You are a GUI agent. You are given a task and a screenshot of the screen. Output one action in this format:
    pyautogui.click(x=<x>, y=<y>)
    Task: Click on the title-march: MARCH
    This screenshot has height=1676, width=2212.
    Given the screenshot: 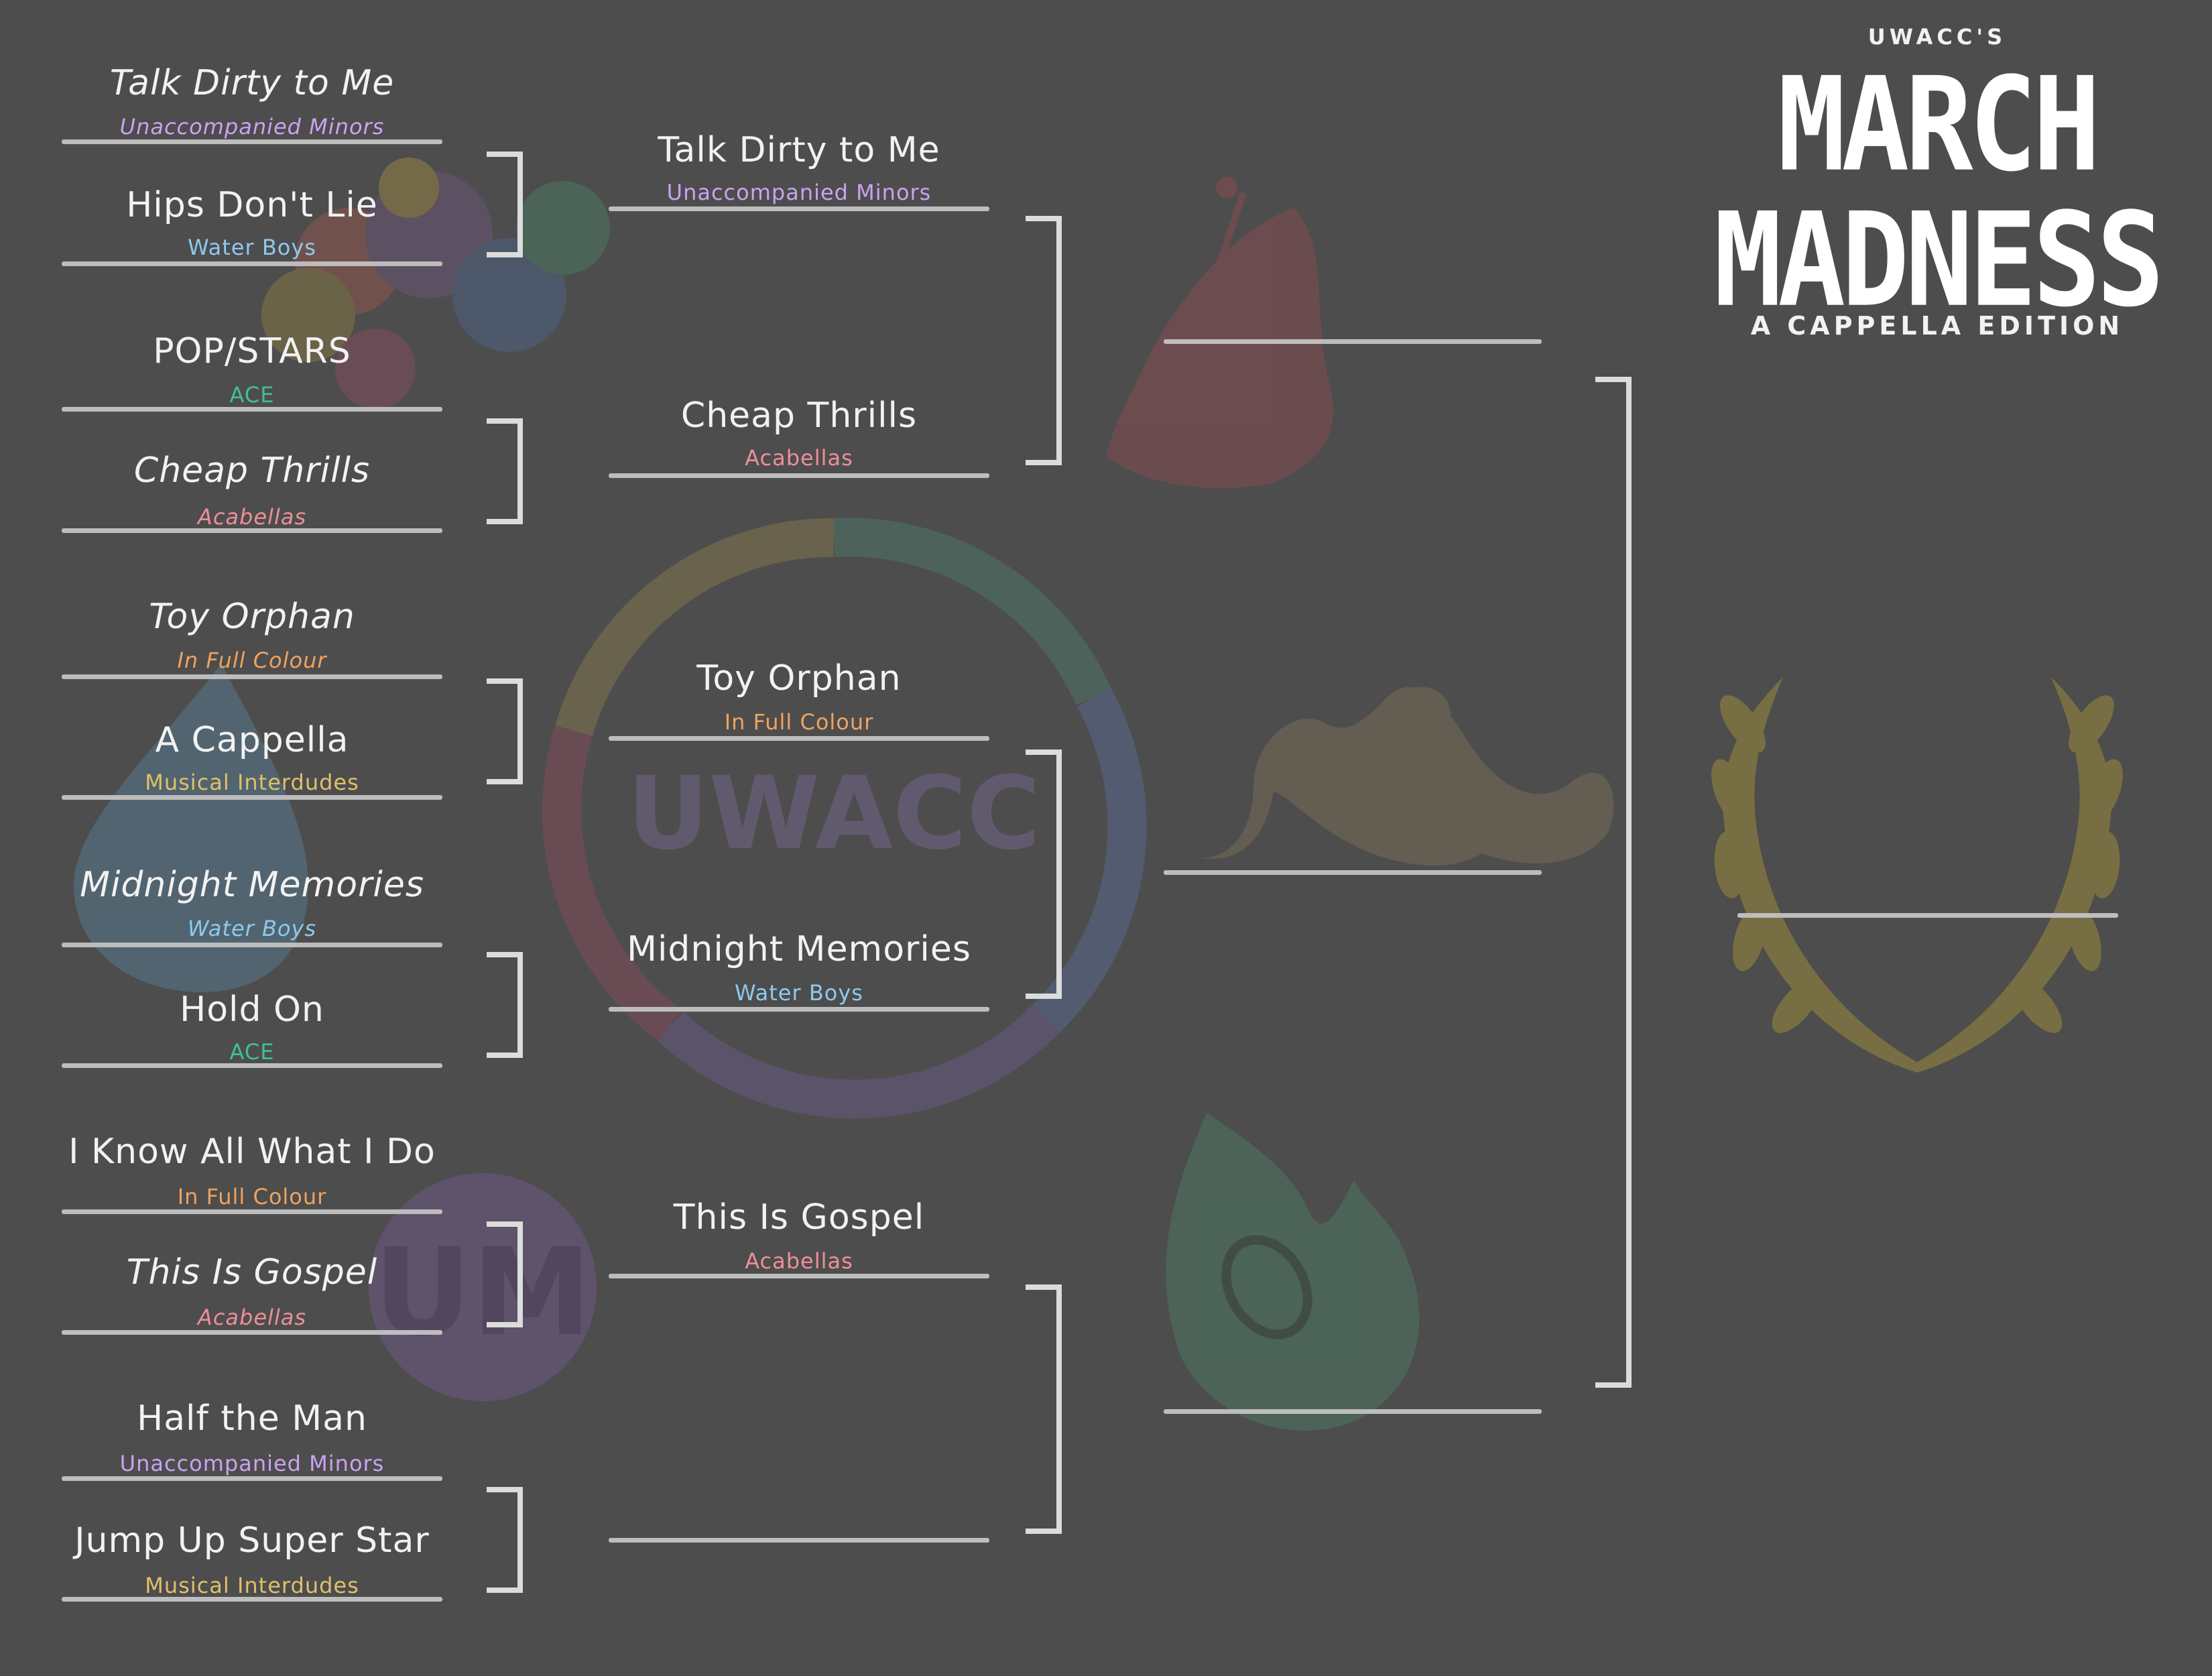 What is the action you would take?
    pyautogui.click(x=1939, y=124)
    